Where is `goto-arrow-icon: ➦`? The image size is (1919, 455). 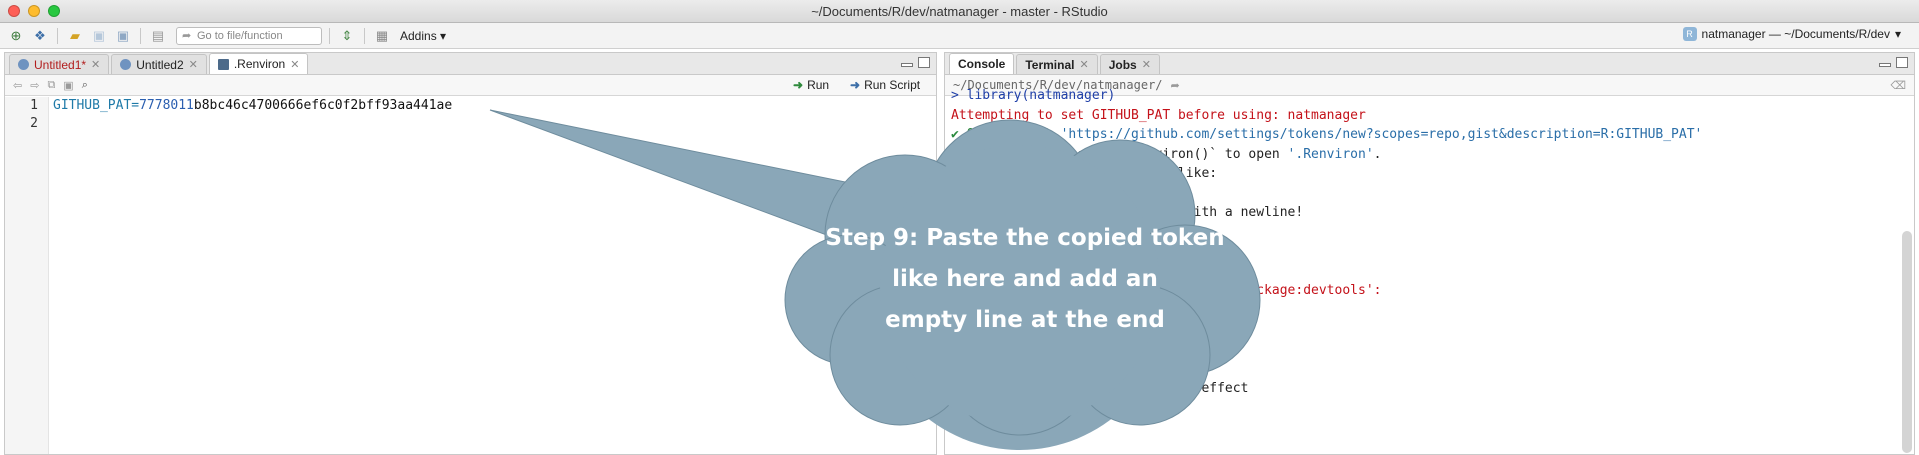
goto-arrow-icon: ➦ is located at coordinates (187, 35).